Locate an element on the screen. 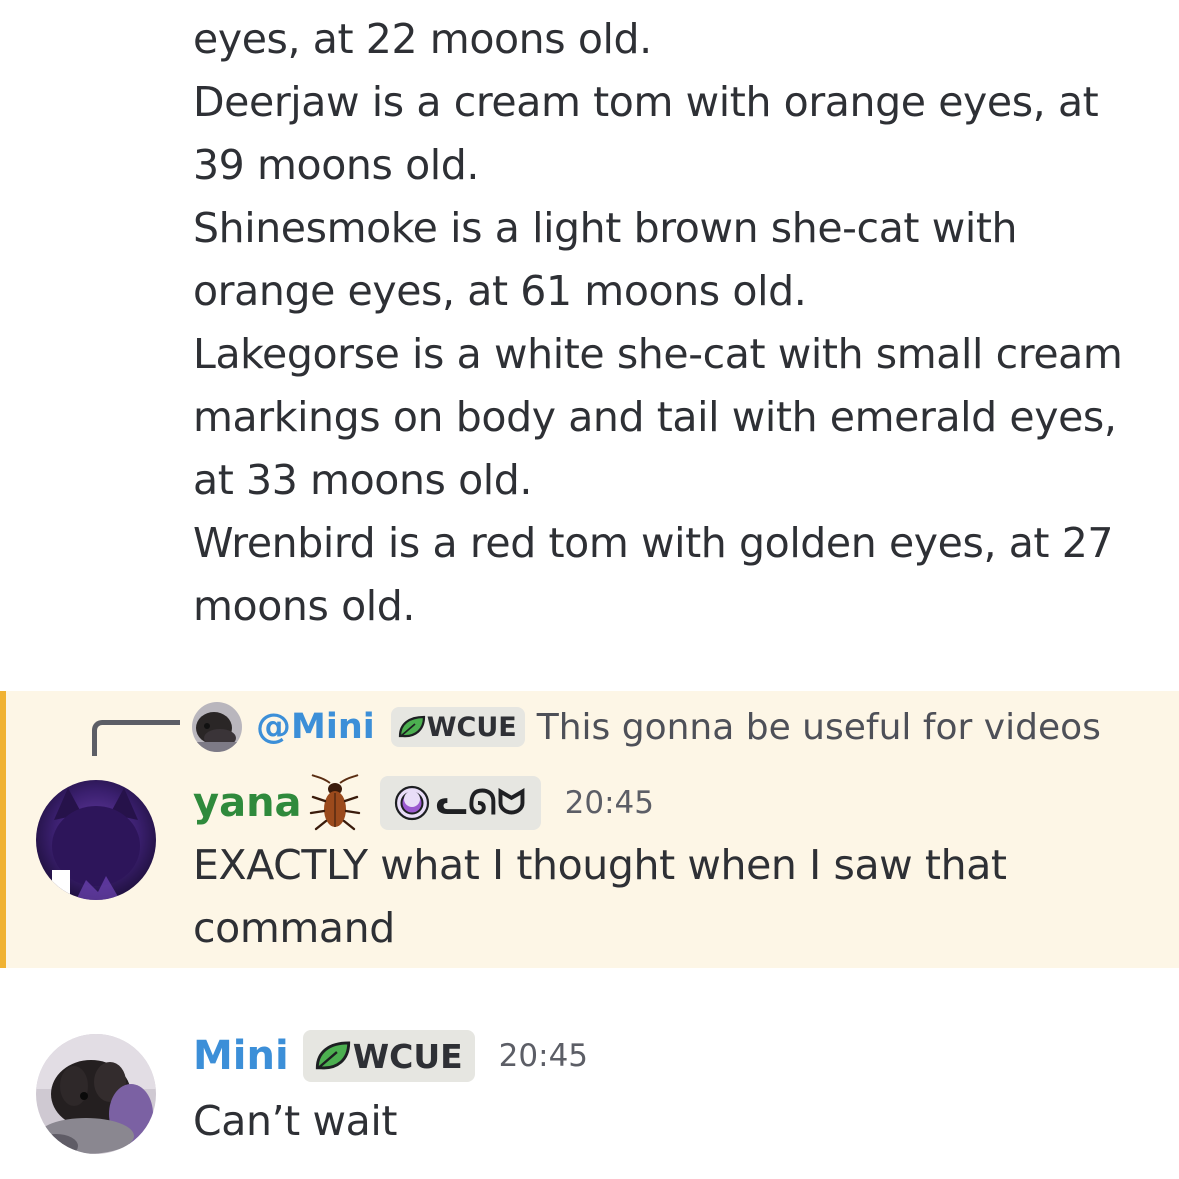 Image resolution: width=1179 pixels, height=1179 pixels. reply-tag-label: WCUE is located at coordinates (471, 727).